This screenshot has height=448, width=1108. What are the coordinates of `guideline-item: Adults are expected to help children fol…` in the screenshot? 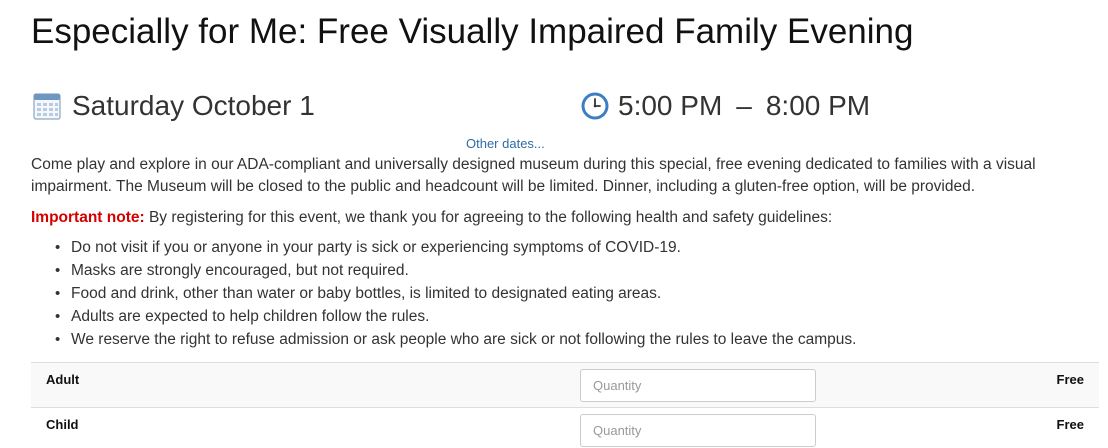 It's located at (455, 316).